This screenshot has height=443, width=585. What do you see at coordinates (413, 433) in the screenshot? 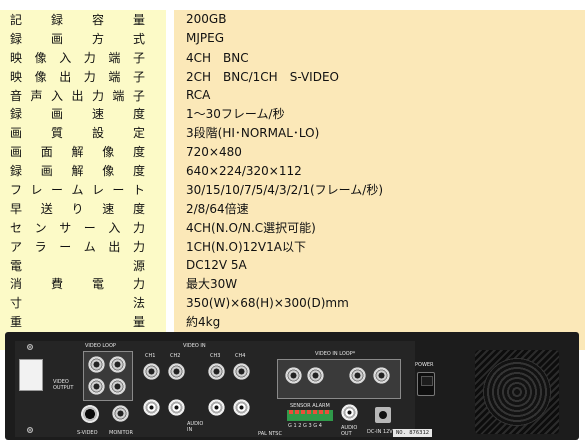
I see `serial-number-label: NO. 876312` at bounding box center [413, 433].